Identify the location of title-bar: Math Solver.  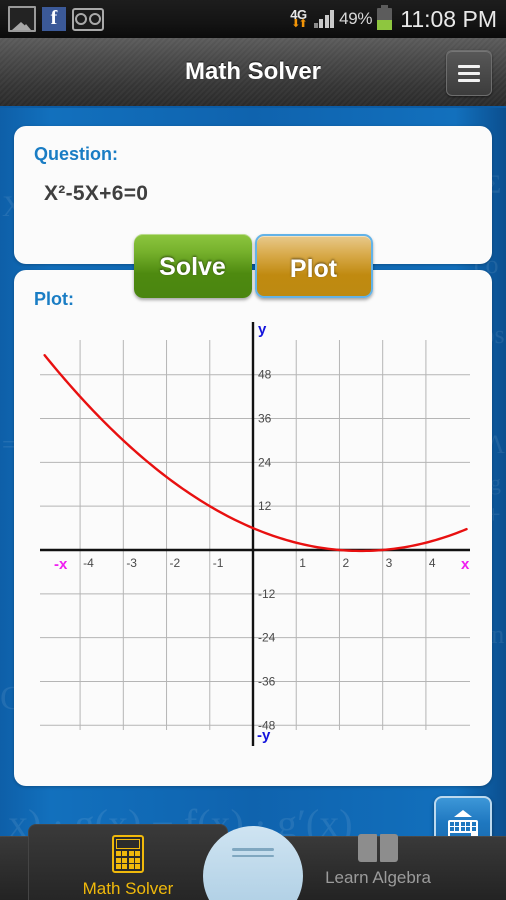
(253, 73).